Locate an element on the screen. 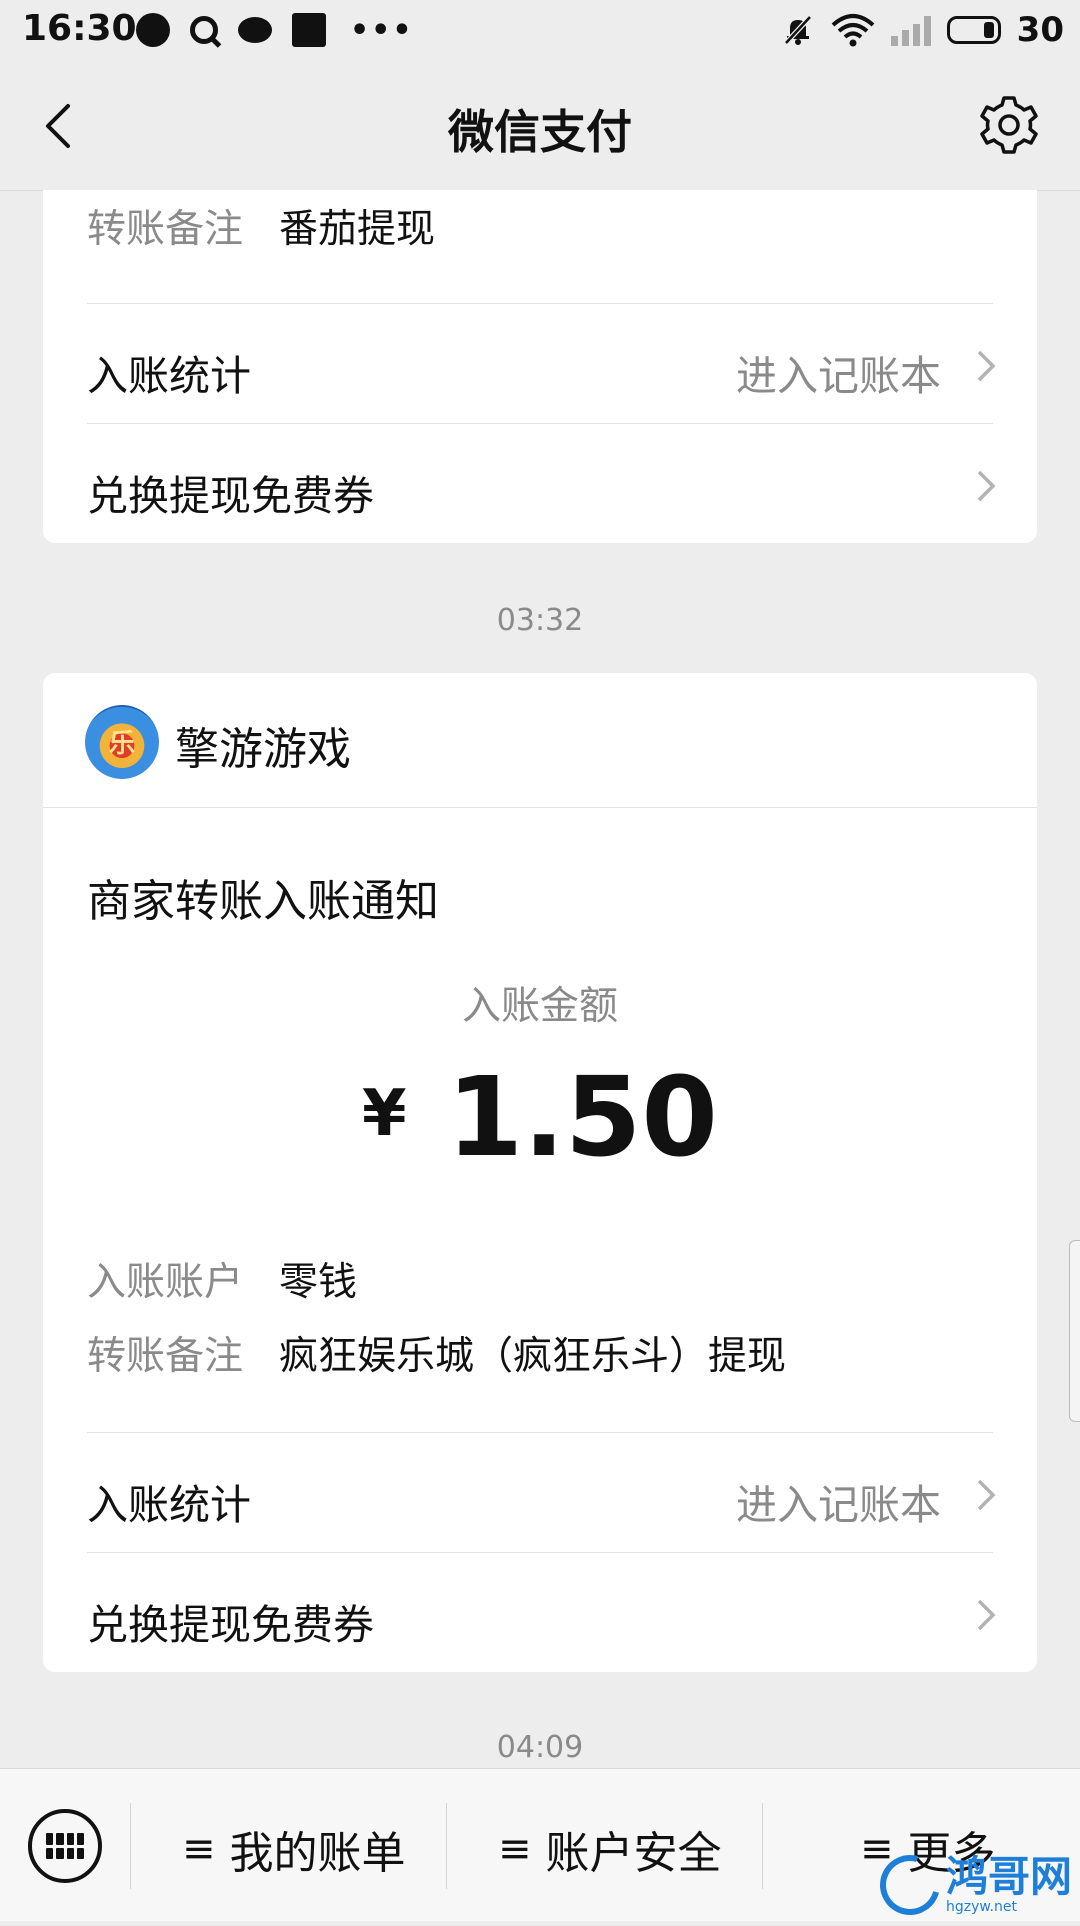 This screenshot has height=1926, width=1080. app-icon is located at coordinates (309, 30).